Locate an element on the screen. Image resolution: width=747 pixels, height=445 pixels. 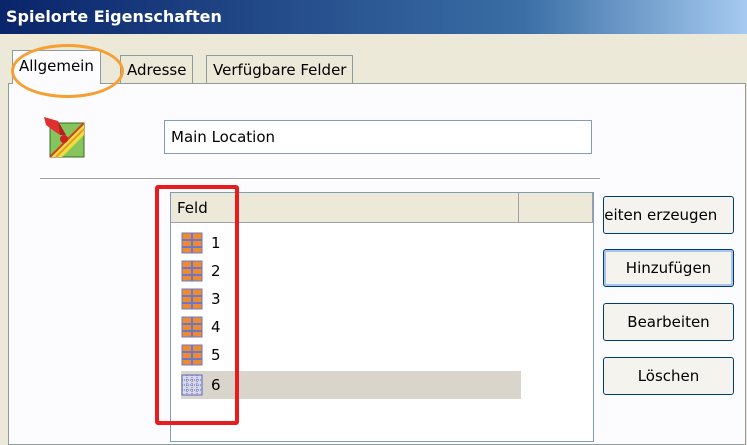
field-label: 5 is located at coordinates (216, 355).